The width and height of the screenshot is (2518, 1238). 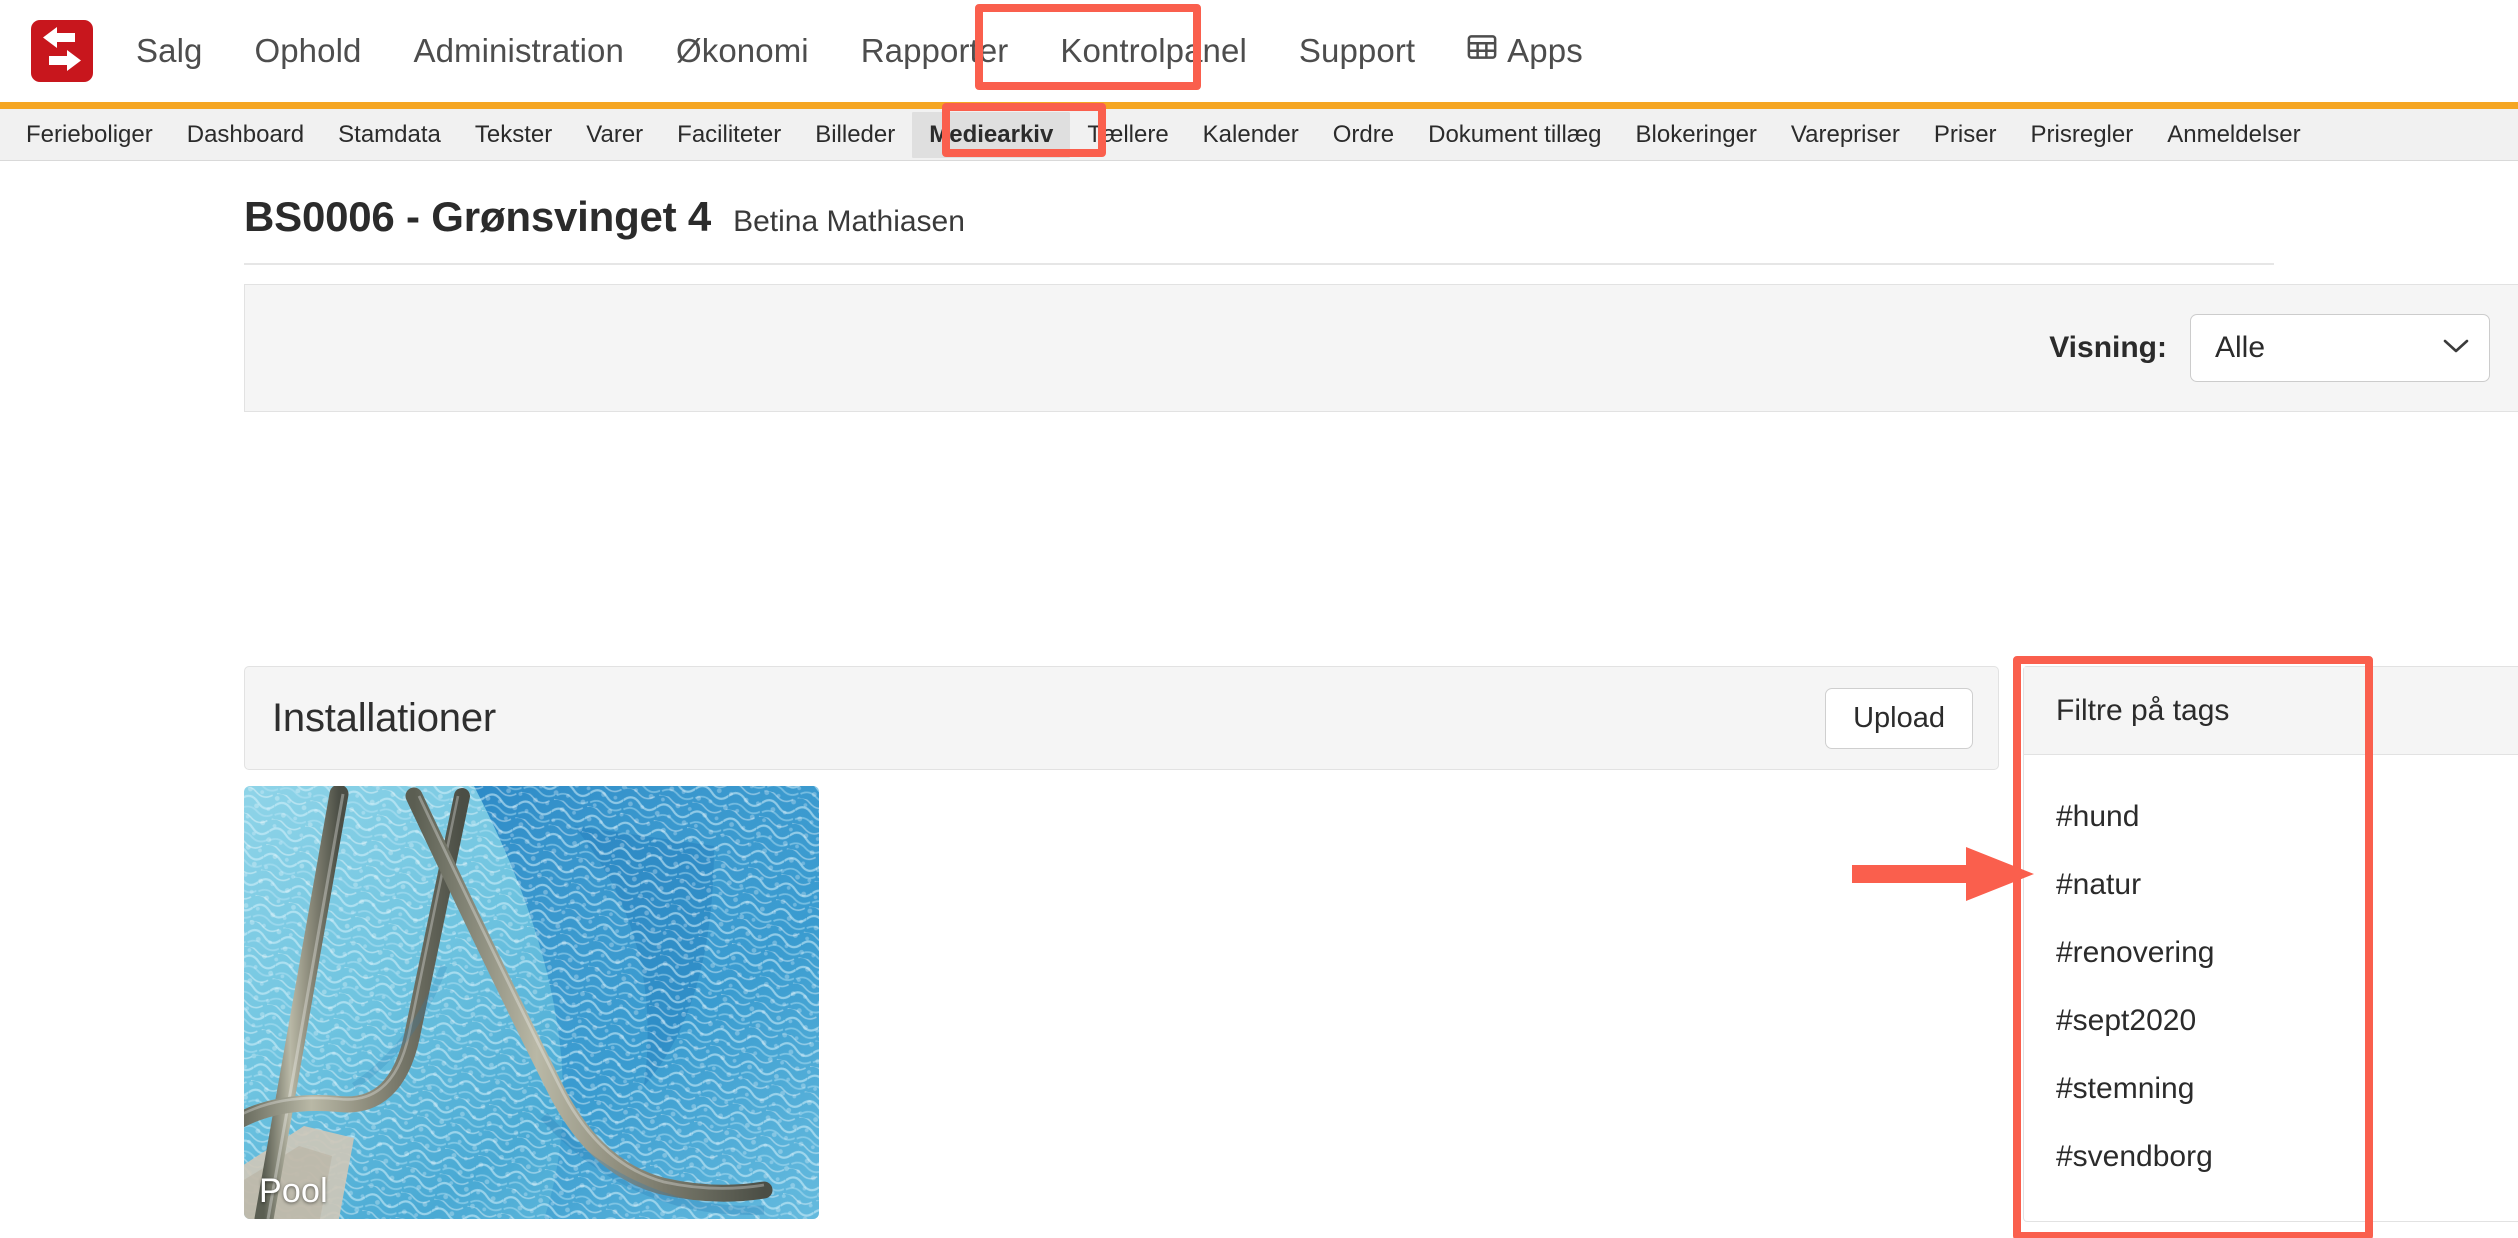 What do you see at coordinates (293, 1191) in the screenshot?
I see `media-caption: Pool` at bounding box center [293, 1191].